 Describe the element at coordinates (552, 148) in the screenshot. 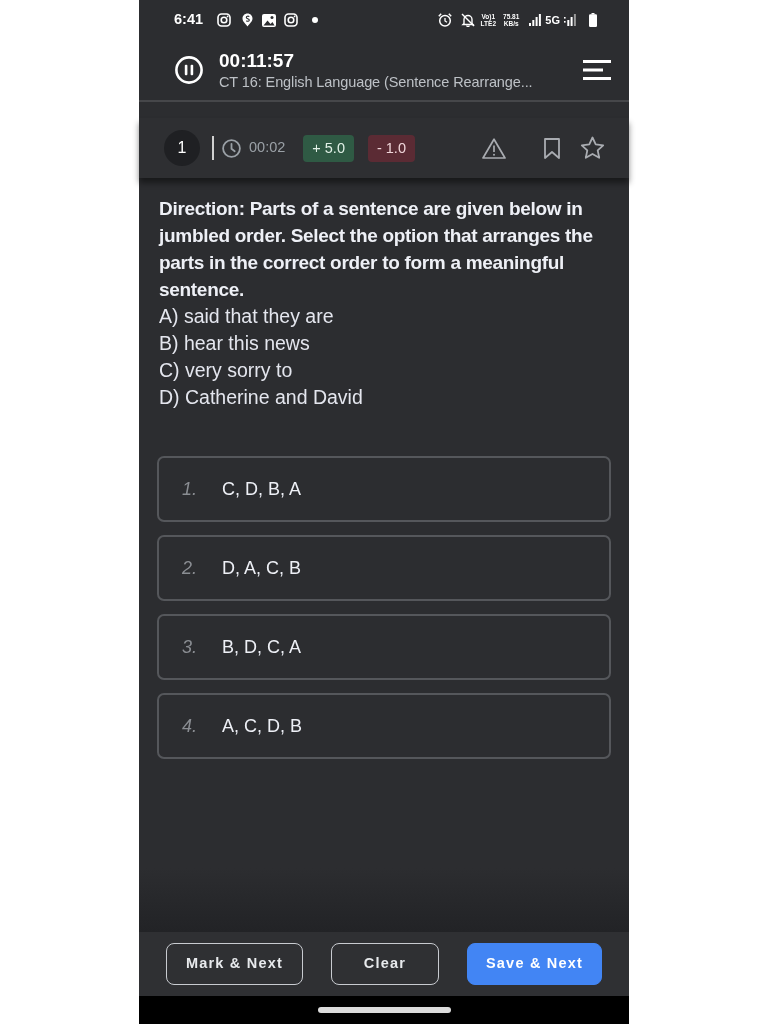

I see `bookmark-icon` at that location.